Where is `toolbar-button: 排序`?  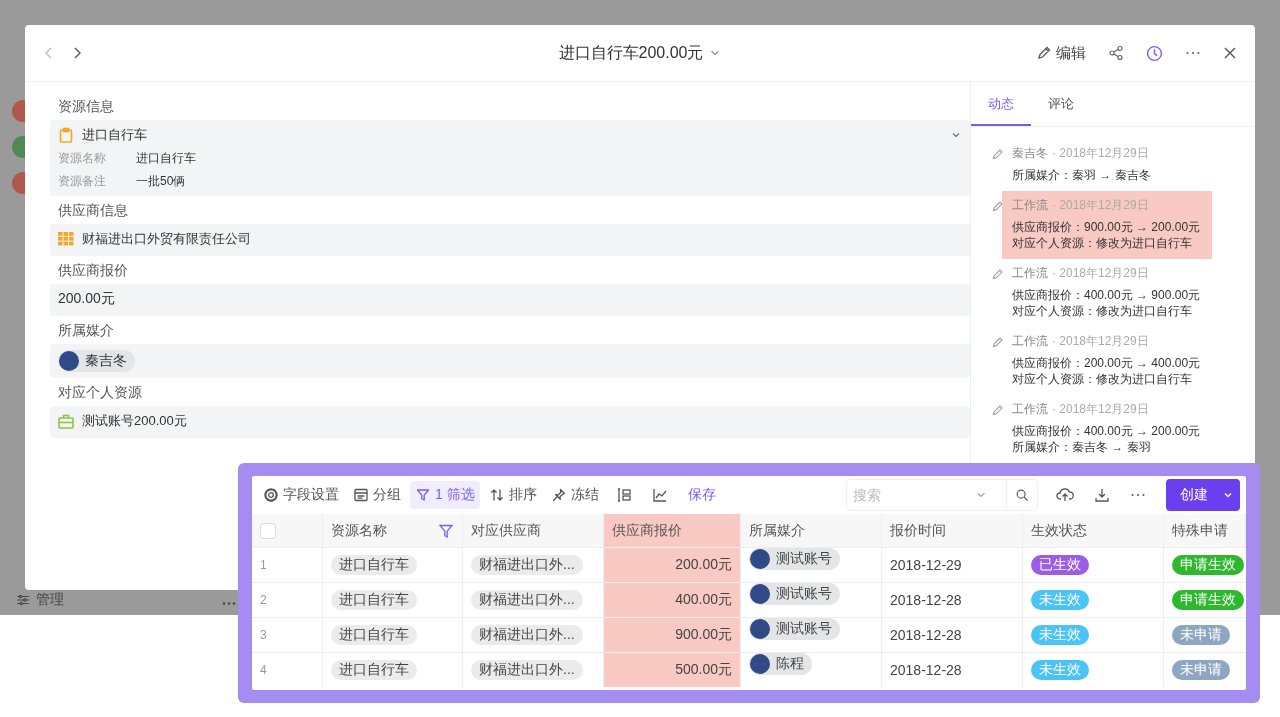
toolbar-button: 排序 is located at coordinates (512, 495).